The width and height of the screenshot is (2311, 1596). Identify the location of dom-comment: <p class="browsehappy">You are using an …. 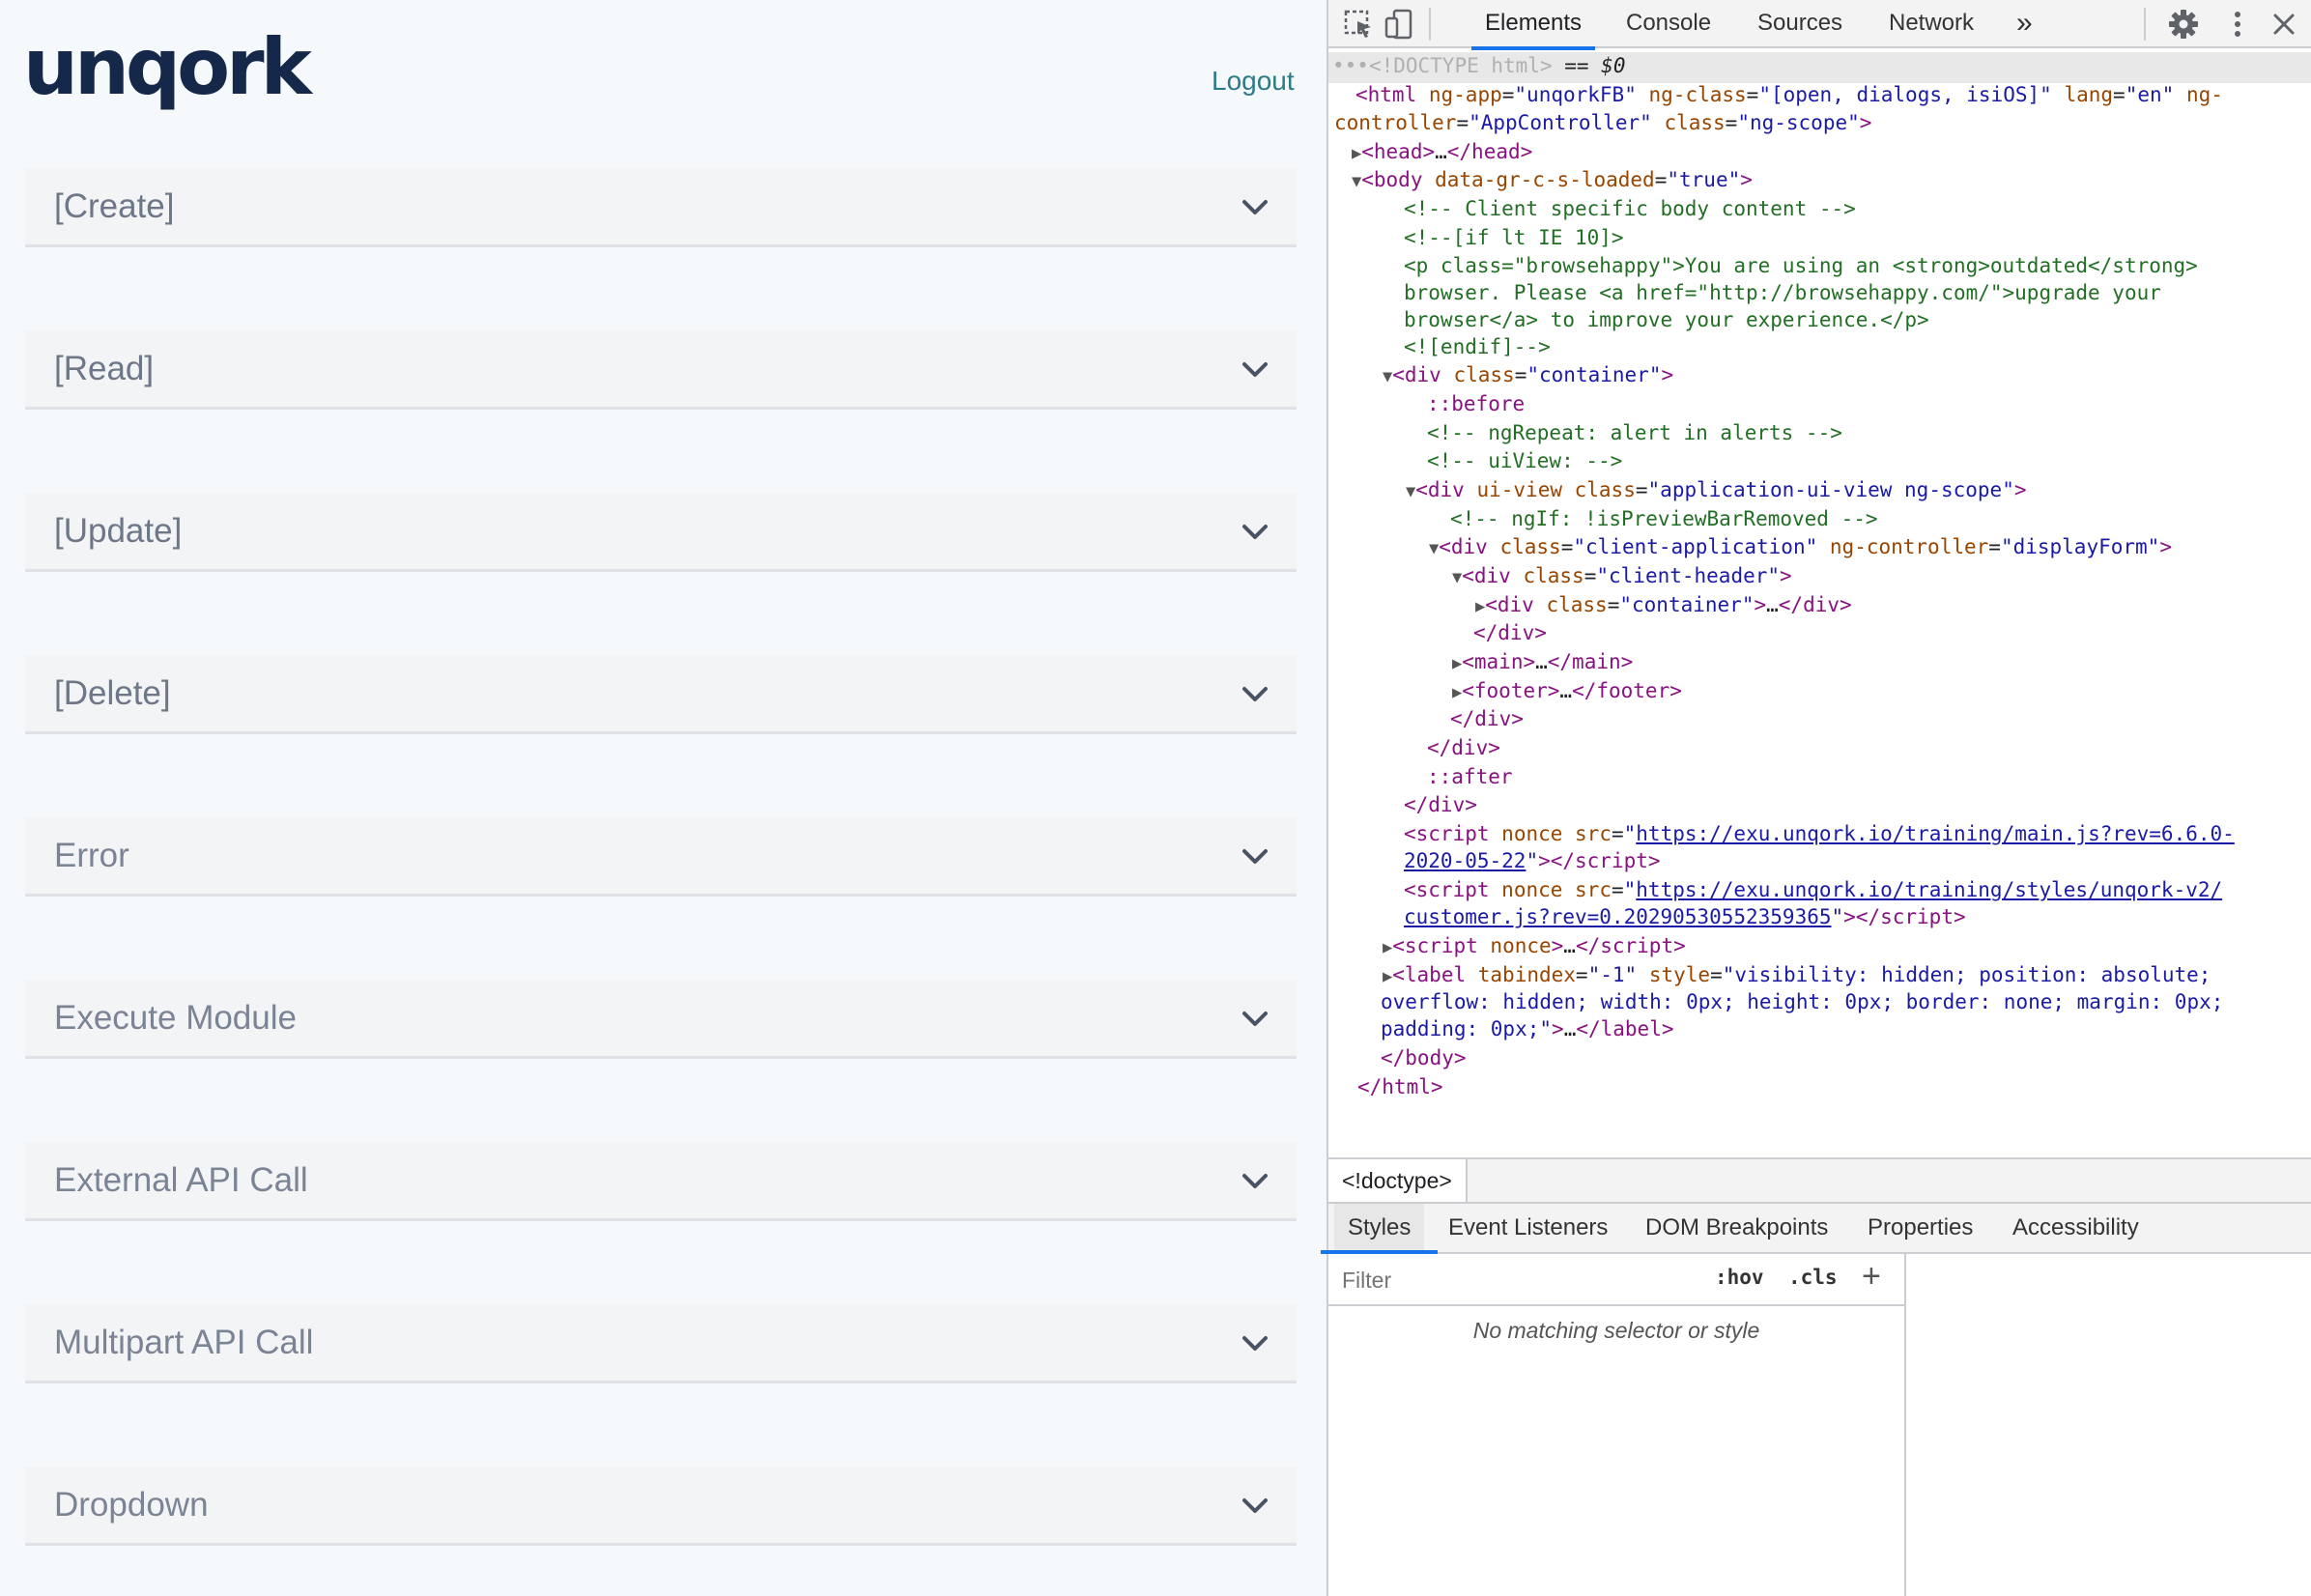
(1801, 265).